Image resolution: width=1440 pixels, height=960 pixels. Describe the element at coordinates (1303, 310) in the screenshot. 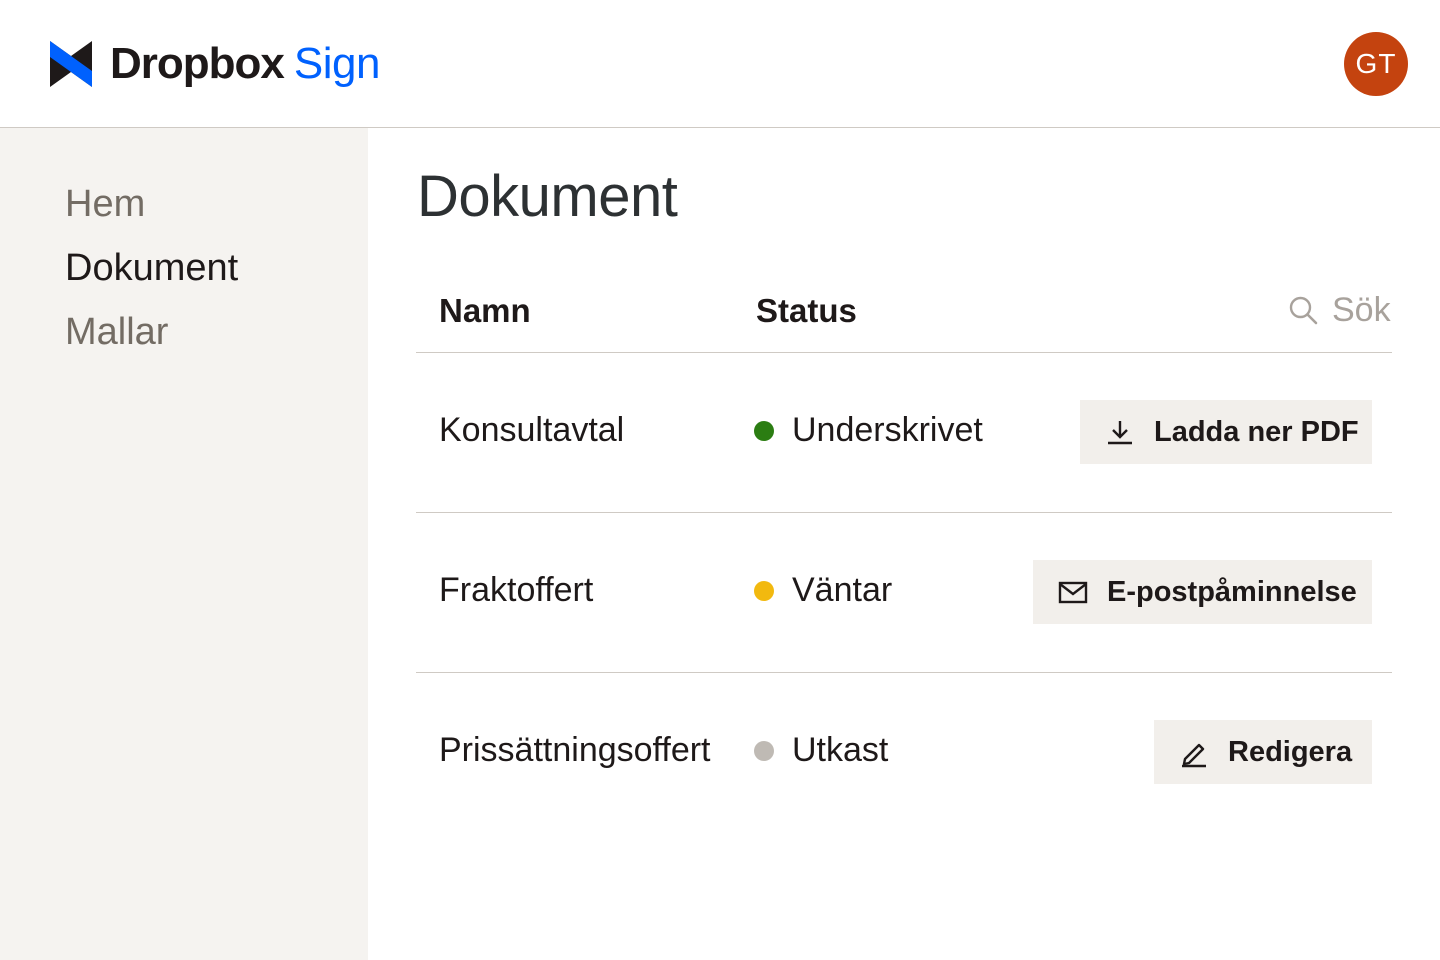

I see `search-icon` at that location.